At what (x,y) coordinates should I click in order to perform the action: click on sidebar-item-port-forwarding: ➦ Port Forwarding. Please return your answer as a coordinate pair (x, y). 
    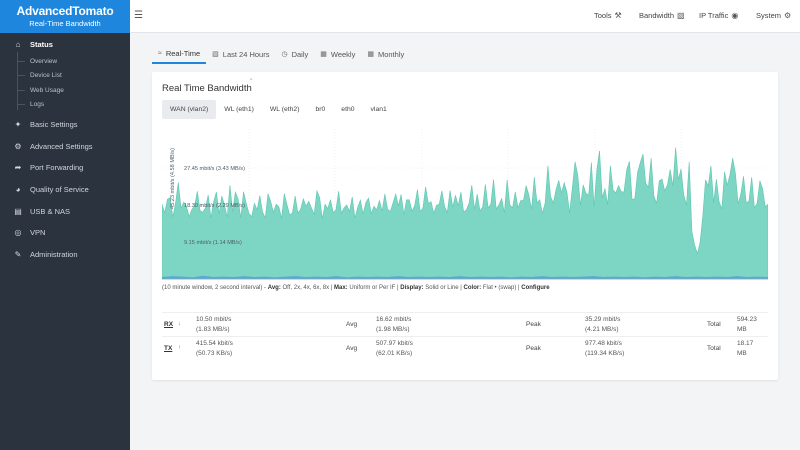
    Looking at the image, I should click on (65, 167).